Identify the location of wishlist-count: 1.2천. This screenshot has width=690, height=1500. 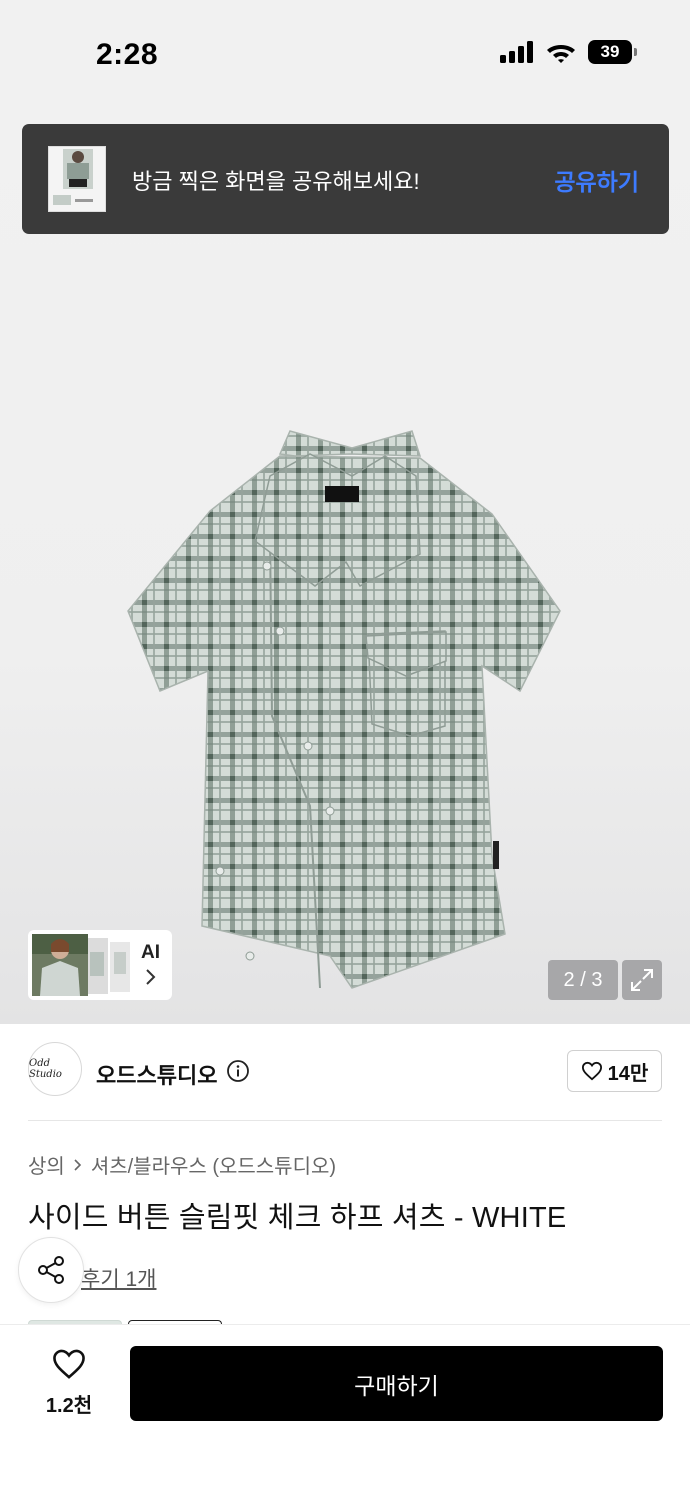
(69, 1406).